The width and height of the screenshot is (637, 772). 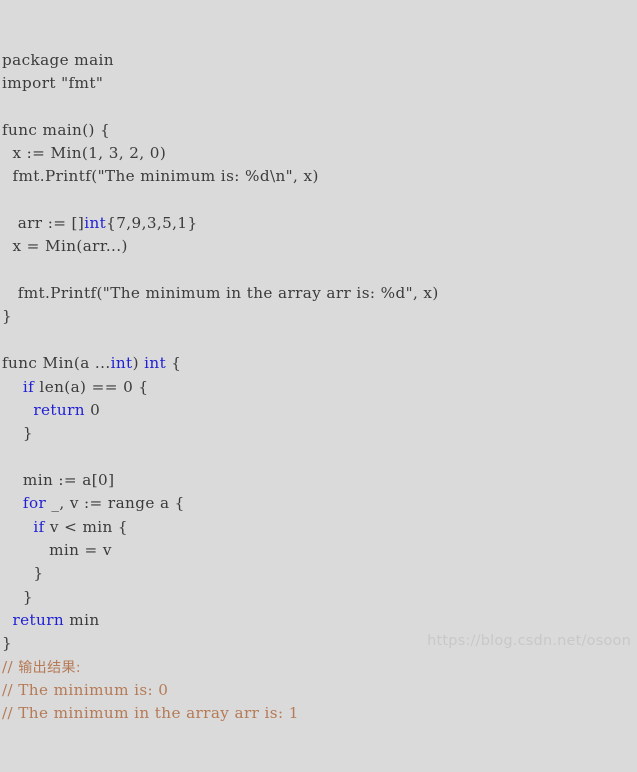 What do you see at coordinates (319, 130) in the screenshot?
I see `code-line: func main() {` at bounding box center [319, 130].